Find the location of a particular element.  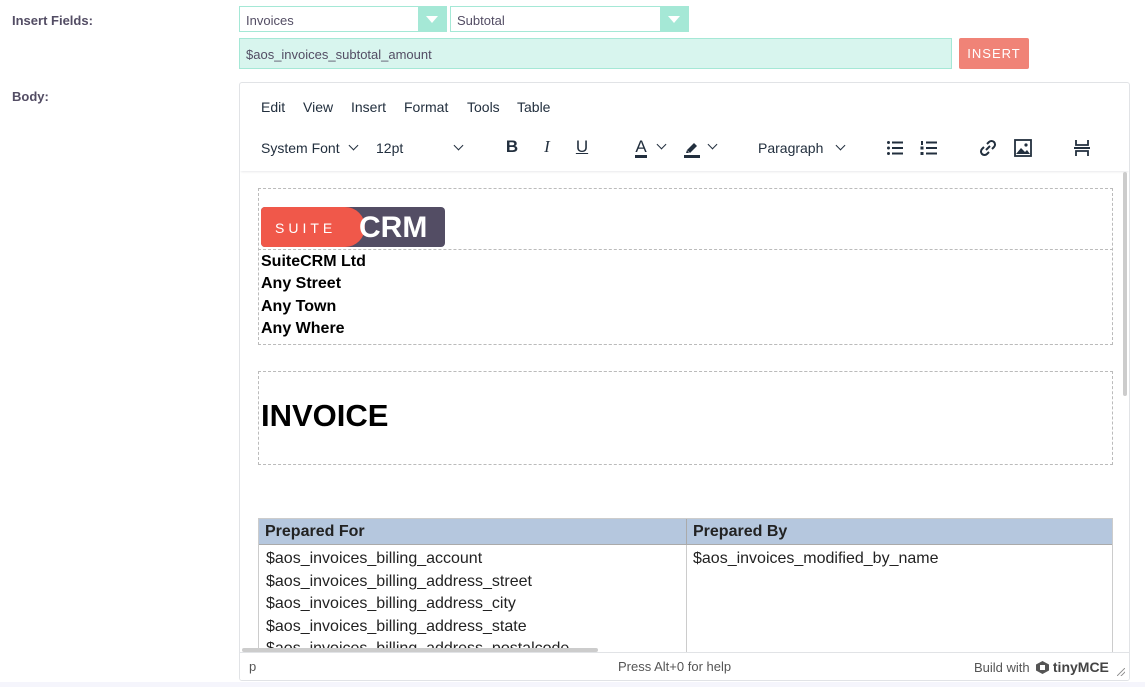

company-region: Any Where is located at coordinates (303, 328).